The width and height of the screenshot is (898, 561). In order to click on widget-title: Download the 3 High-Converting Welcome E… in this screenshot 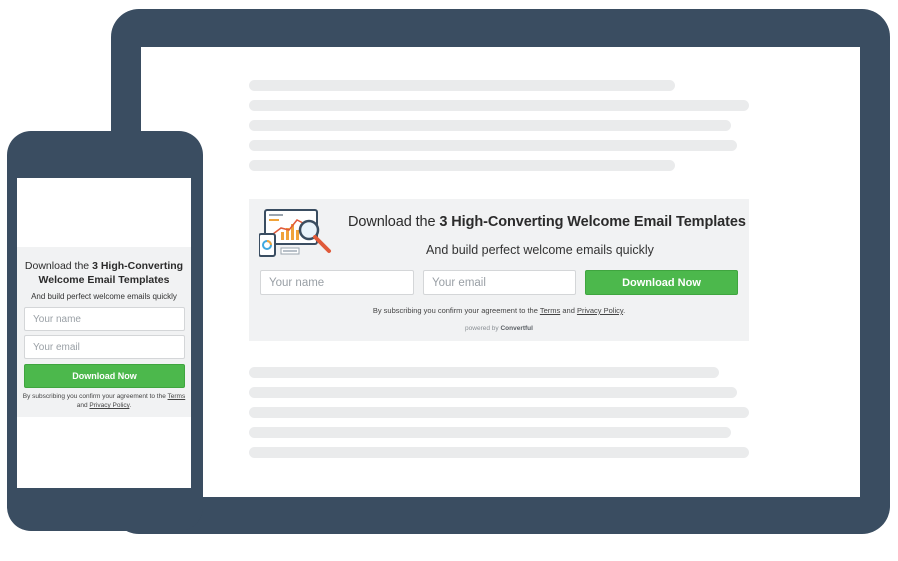, I will do `click(547, 222)`.